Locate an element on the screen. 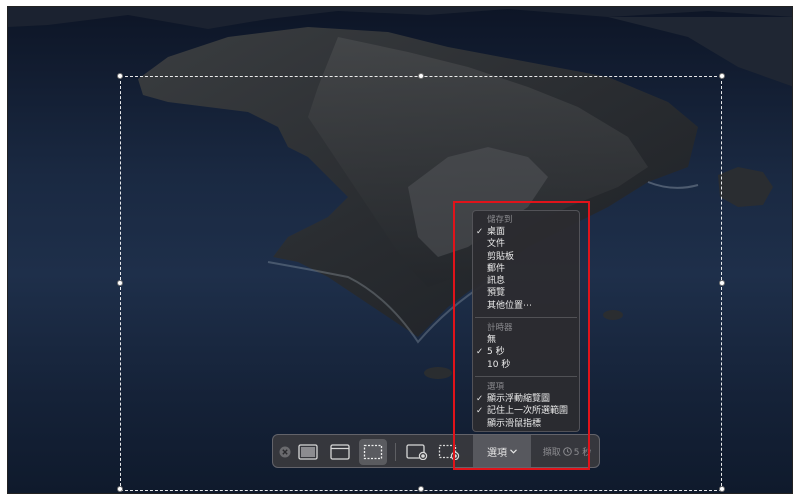  selection-handle-tr is located at coordinates (722, 76).